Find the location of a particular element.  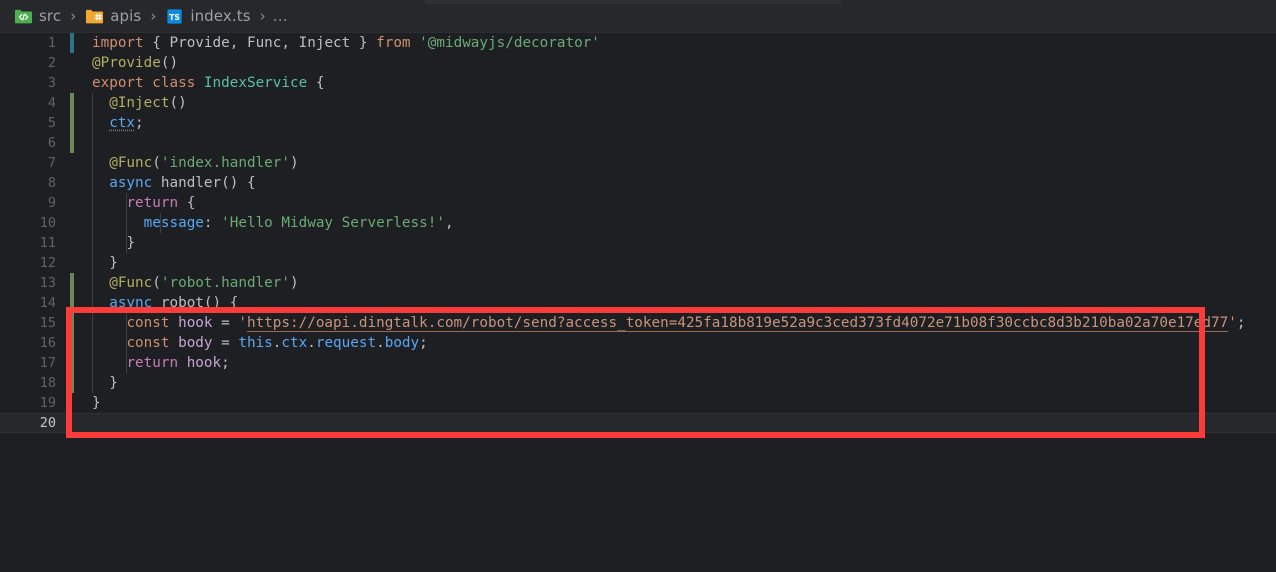

typescript-file-icon: TS is located at coordinates (174, 16).